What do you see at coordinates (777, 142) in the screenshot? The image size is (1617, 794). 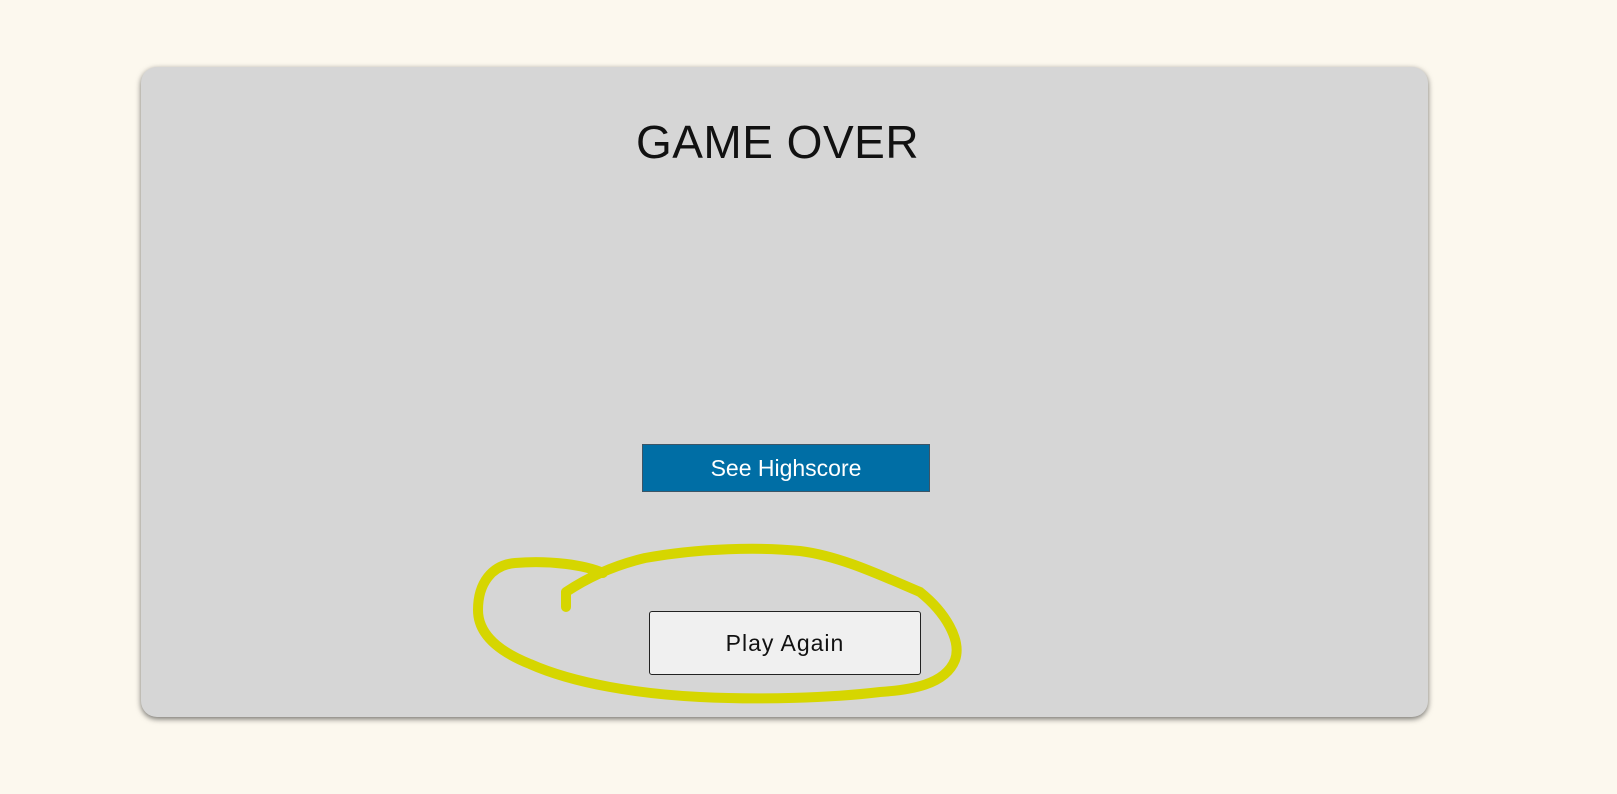 I see `game-over-title: GAME OVER` at bounding box center [777, 142].